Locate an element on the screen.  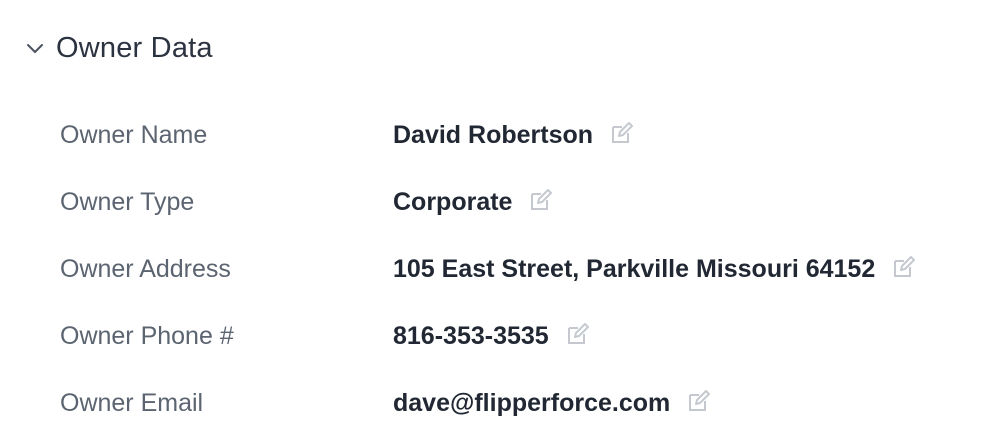
field-value-wrap: Corporate is located at coordinates (473, 202).